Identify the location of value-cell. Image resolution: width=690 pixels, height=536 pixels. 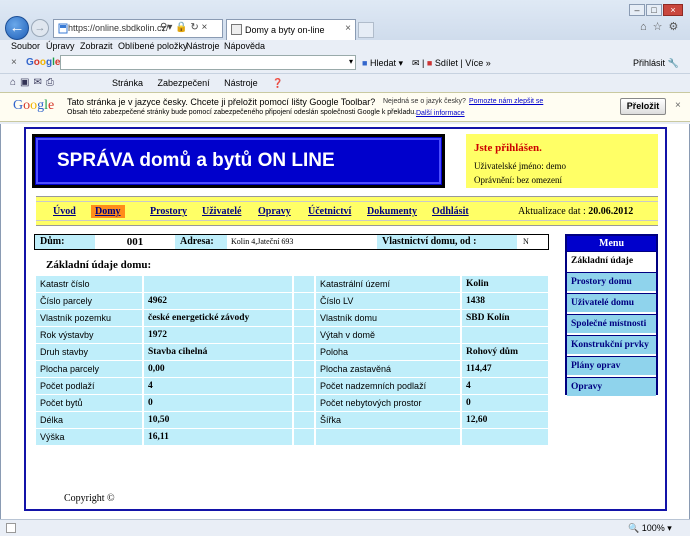
(218, 284).